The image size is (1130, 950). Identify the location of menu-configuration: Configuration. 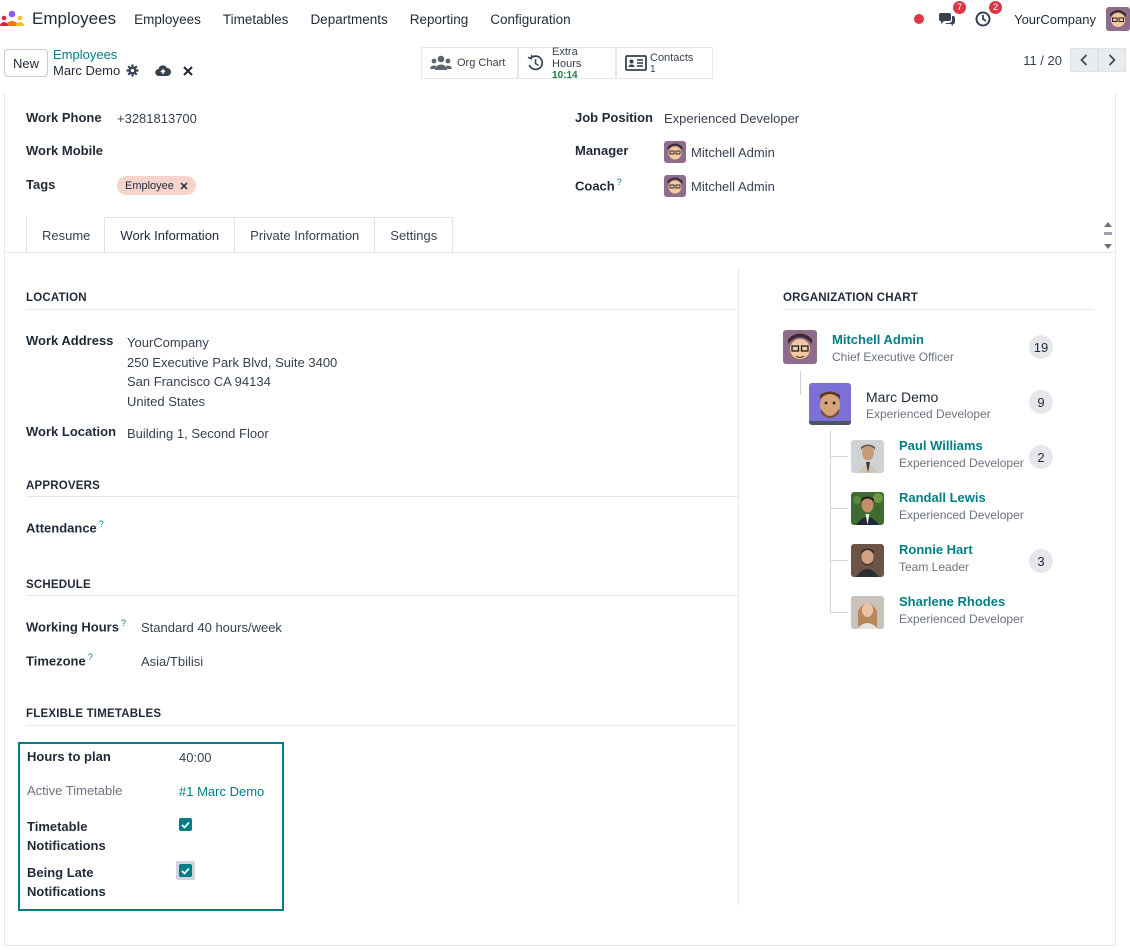
(530, 19).